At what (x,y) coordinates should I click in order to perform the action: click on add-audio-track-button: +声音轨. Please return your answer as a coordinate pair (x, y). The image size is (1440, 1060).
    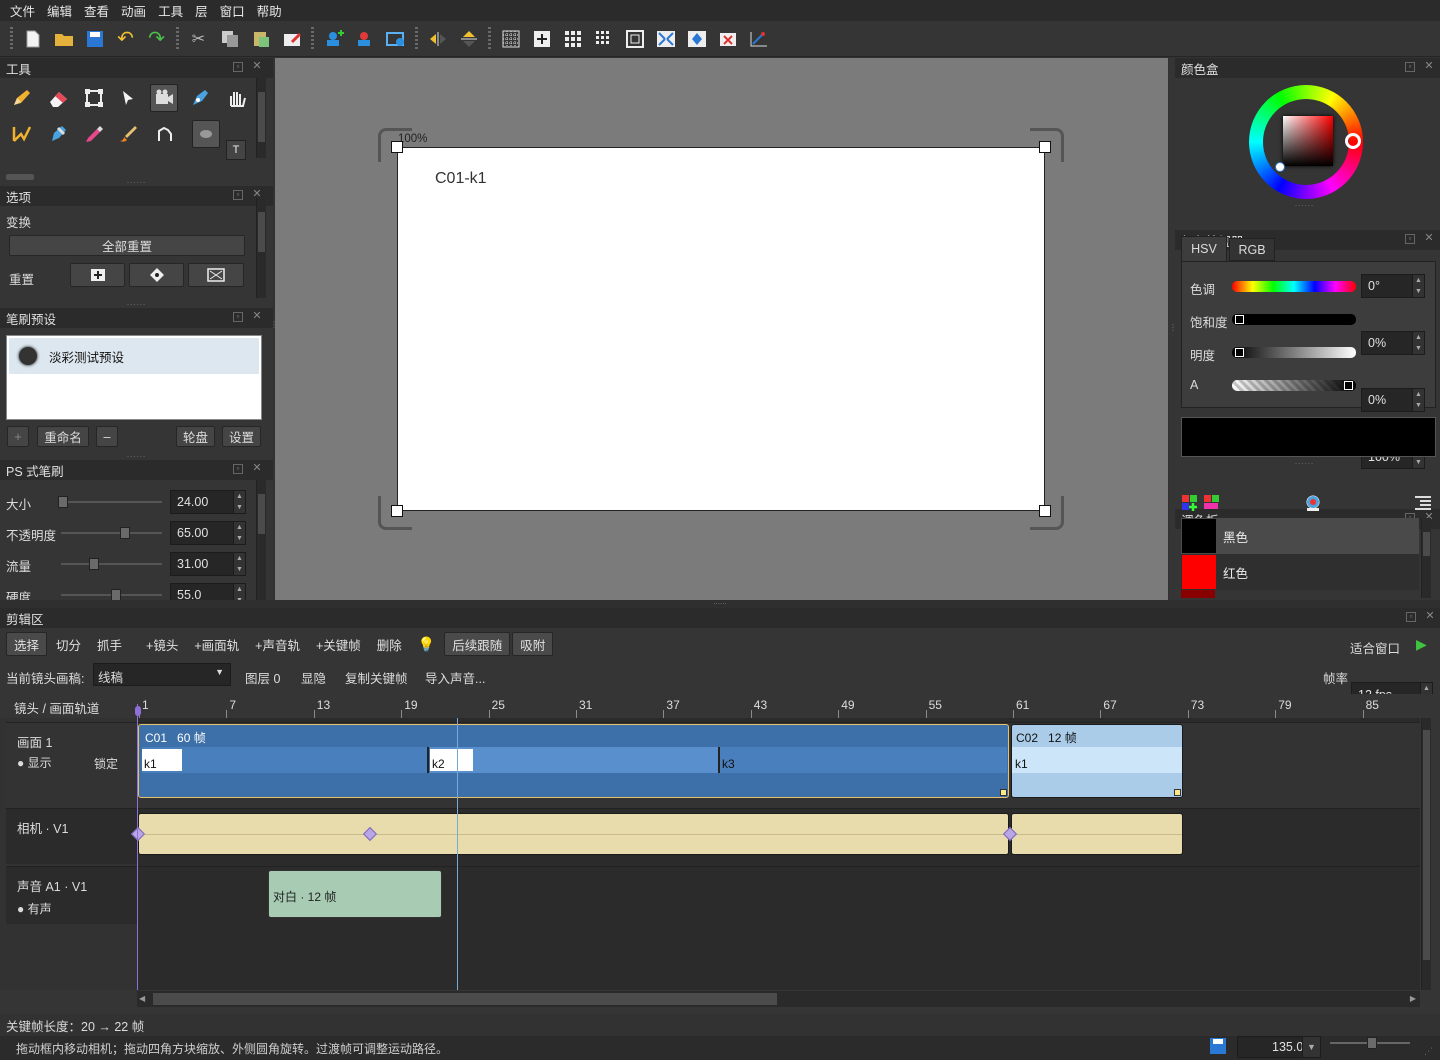
    Looking at the image, I should click on (277, 644).